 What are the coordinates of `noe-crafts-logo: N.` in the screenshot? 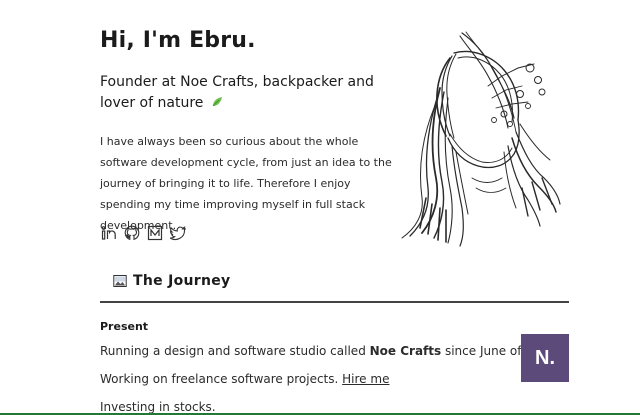 It's located at (545, 358).